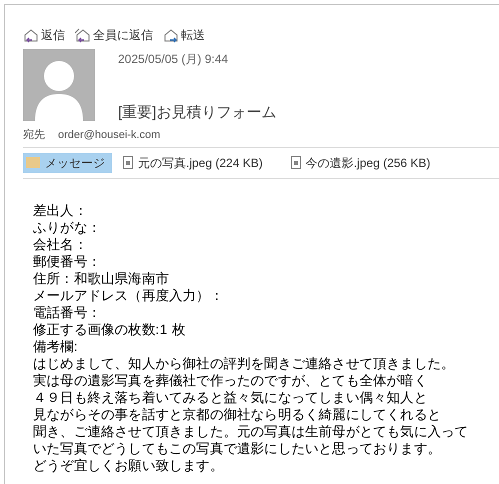 This screenshot has width=499, height=484. I want to click on attachment-tab: 今の遺影.jpeg (256 KB), so click(361, 162).